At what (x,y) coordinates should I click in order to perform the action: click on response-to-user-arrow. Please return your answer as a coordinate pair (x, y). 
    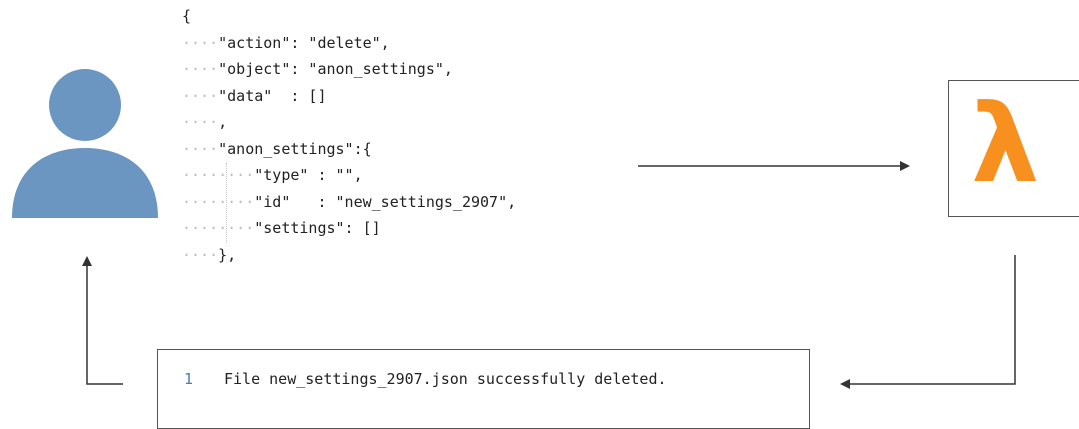
    Looking at the image, I should click on (102, 320).